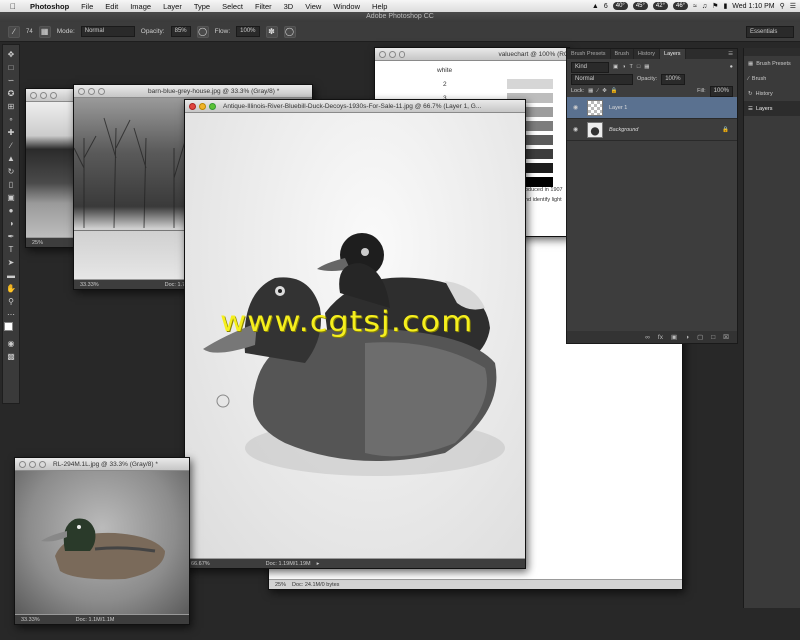 Image resolution: width=800 pixels, height=640 pixels. I want to click on add-mask-icon: ▣, so click(674, 337).